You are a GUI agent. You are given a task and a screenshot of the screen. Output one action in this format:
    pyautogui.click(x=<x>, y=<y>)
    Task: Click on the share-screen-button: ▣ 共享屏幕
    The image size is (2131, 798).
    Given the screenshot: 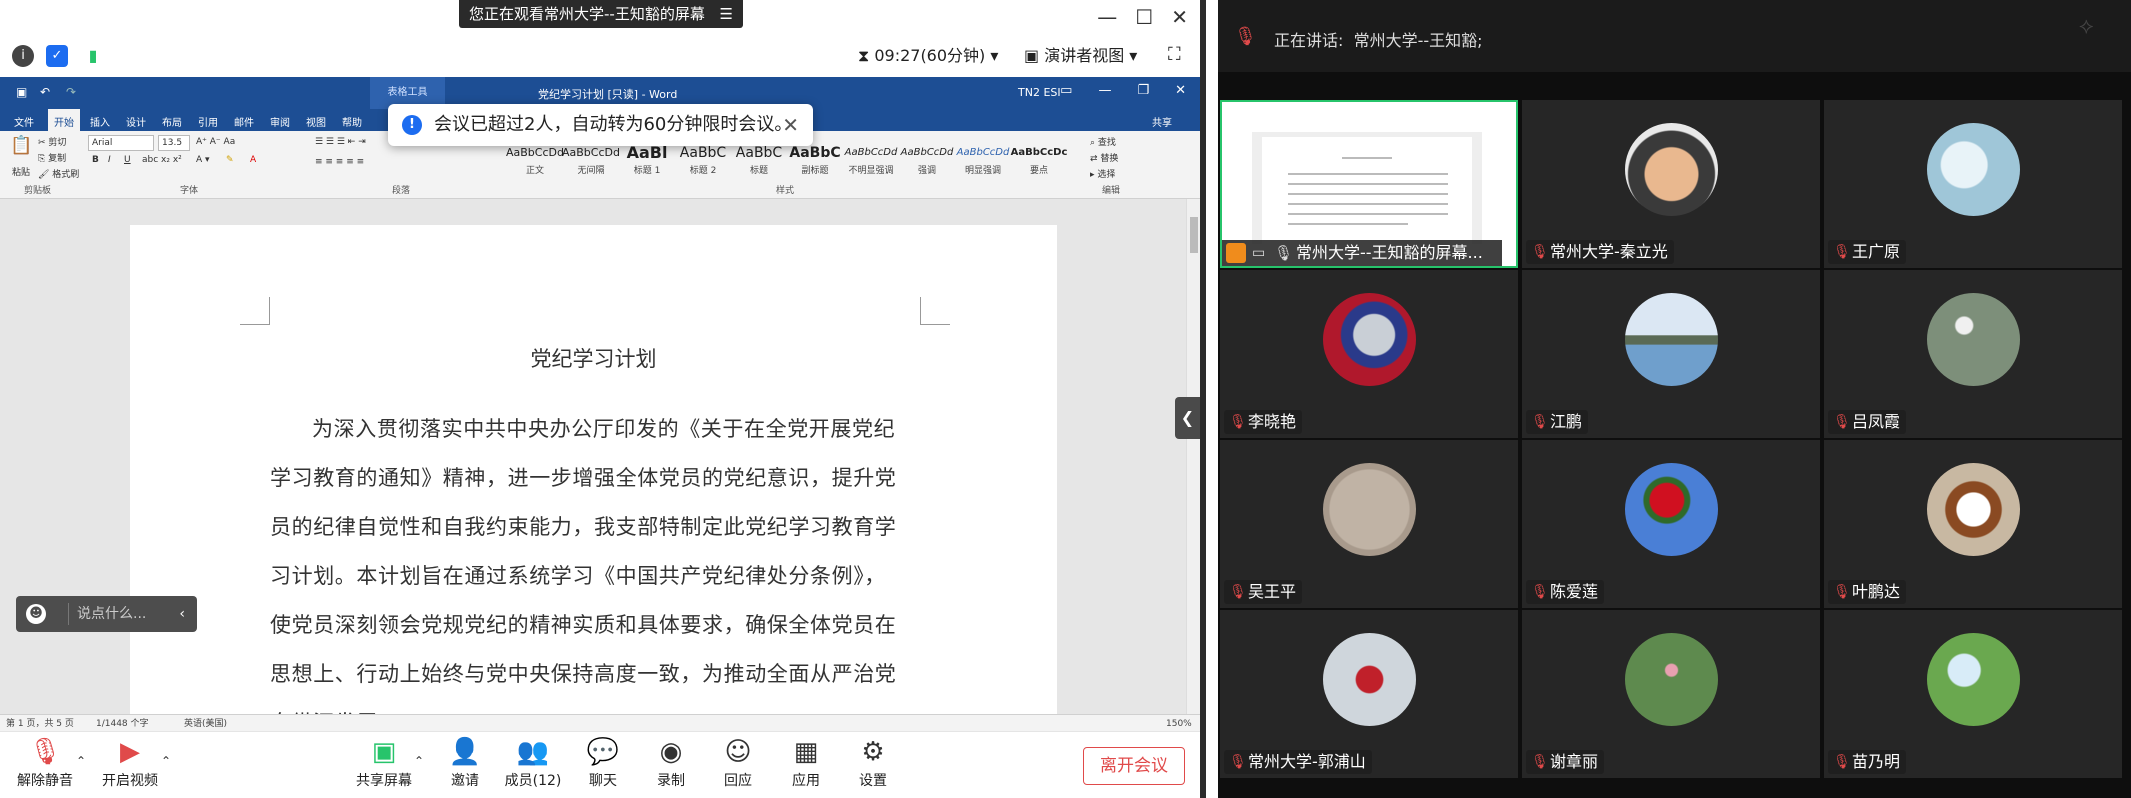 What is the action you would take?
    pyautogui.click(x=384, y=765)
    